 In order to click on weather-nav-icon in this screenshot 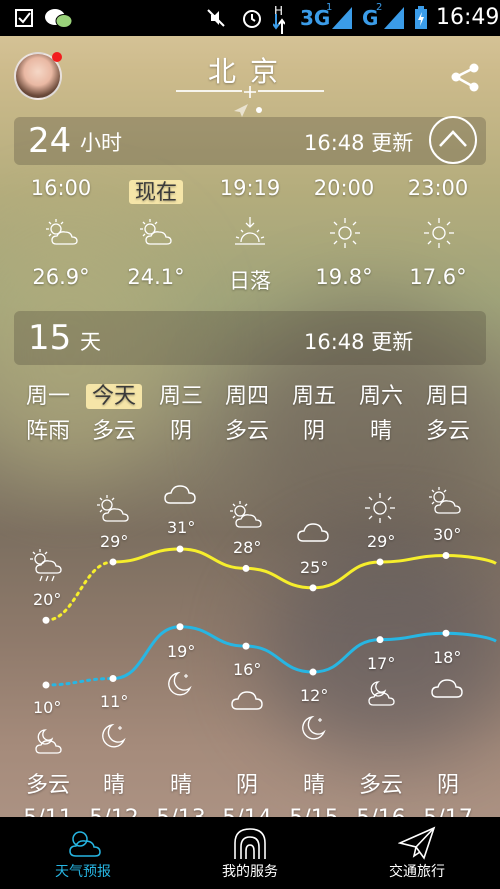, I will do `click(85, 844)`.